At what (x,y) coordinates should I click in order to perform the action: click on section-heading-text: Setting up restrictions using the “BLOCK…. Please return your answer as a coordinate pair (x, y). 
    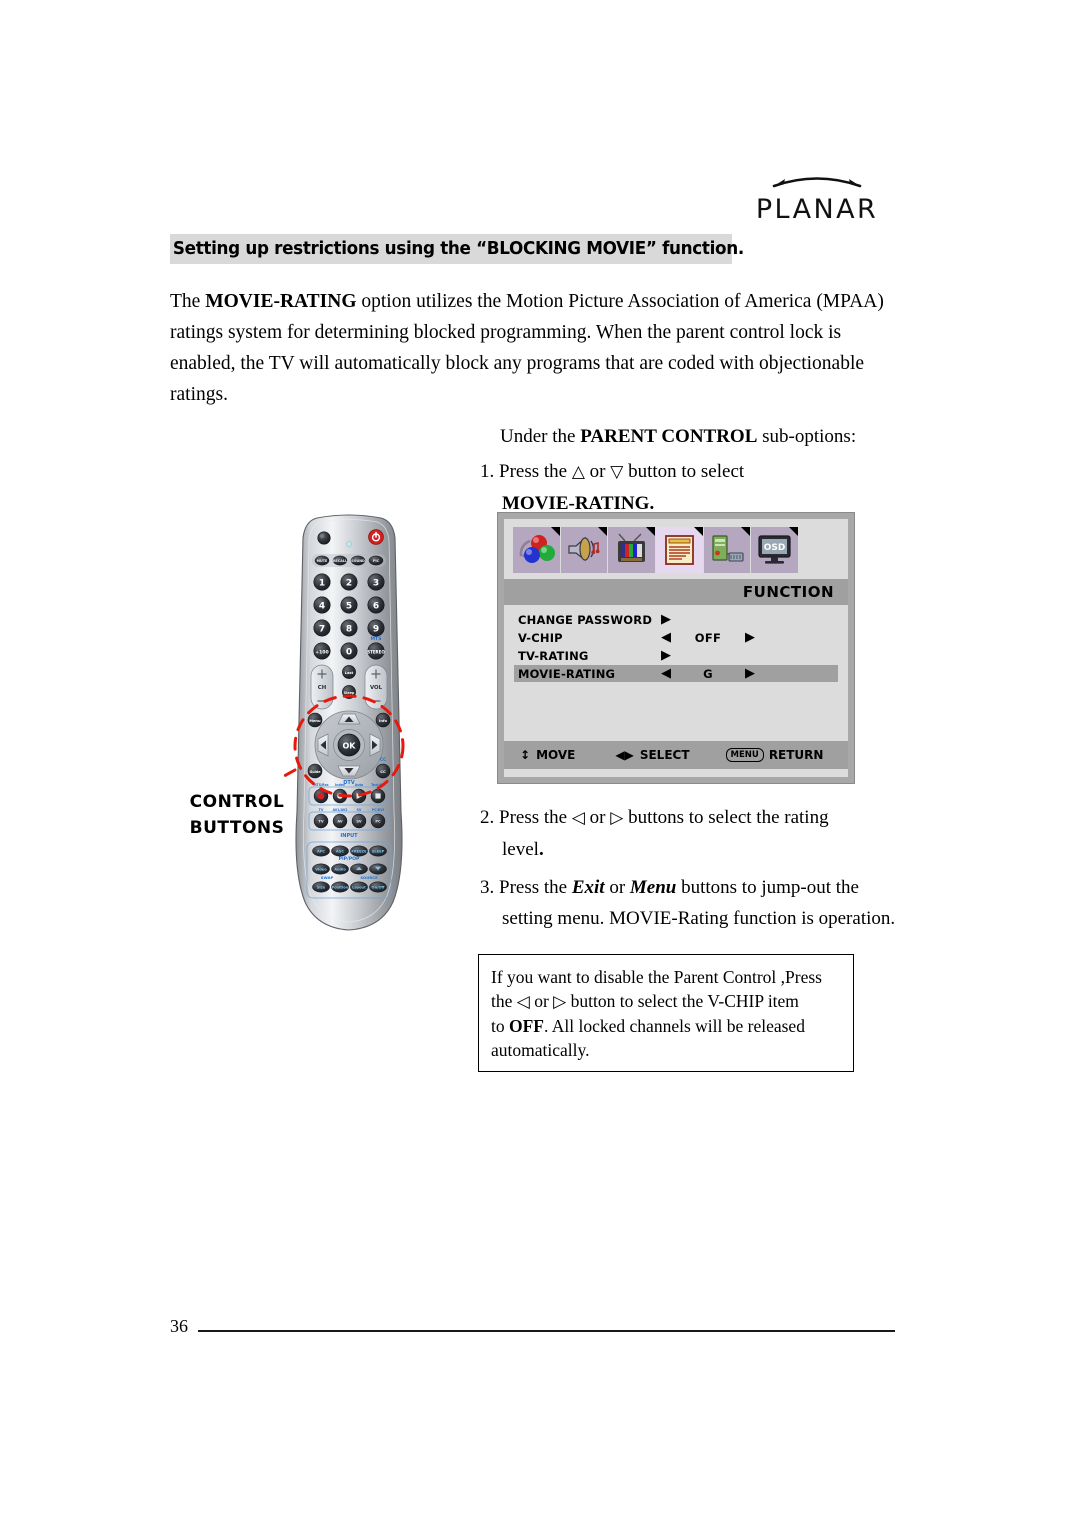
    Looking at the image, I should click on (458, 249).